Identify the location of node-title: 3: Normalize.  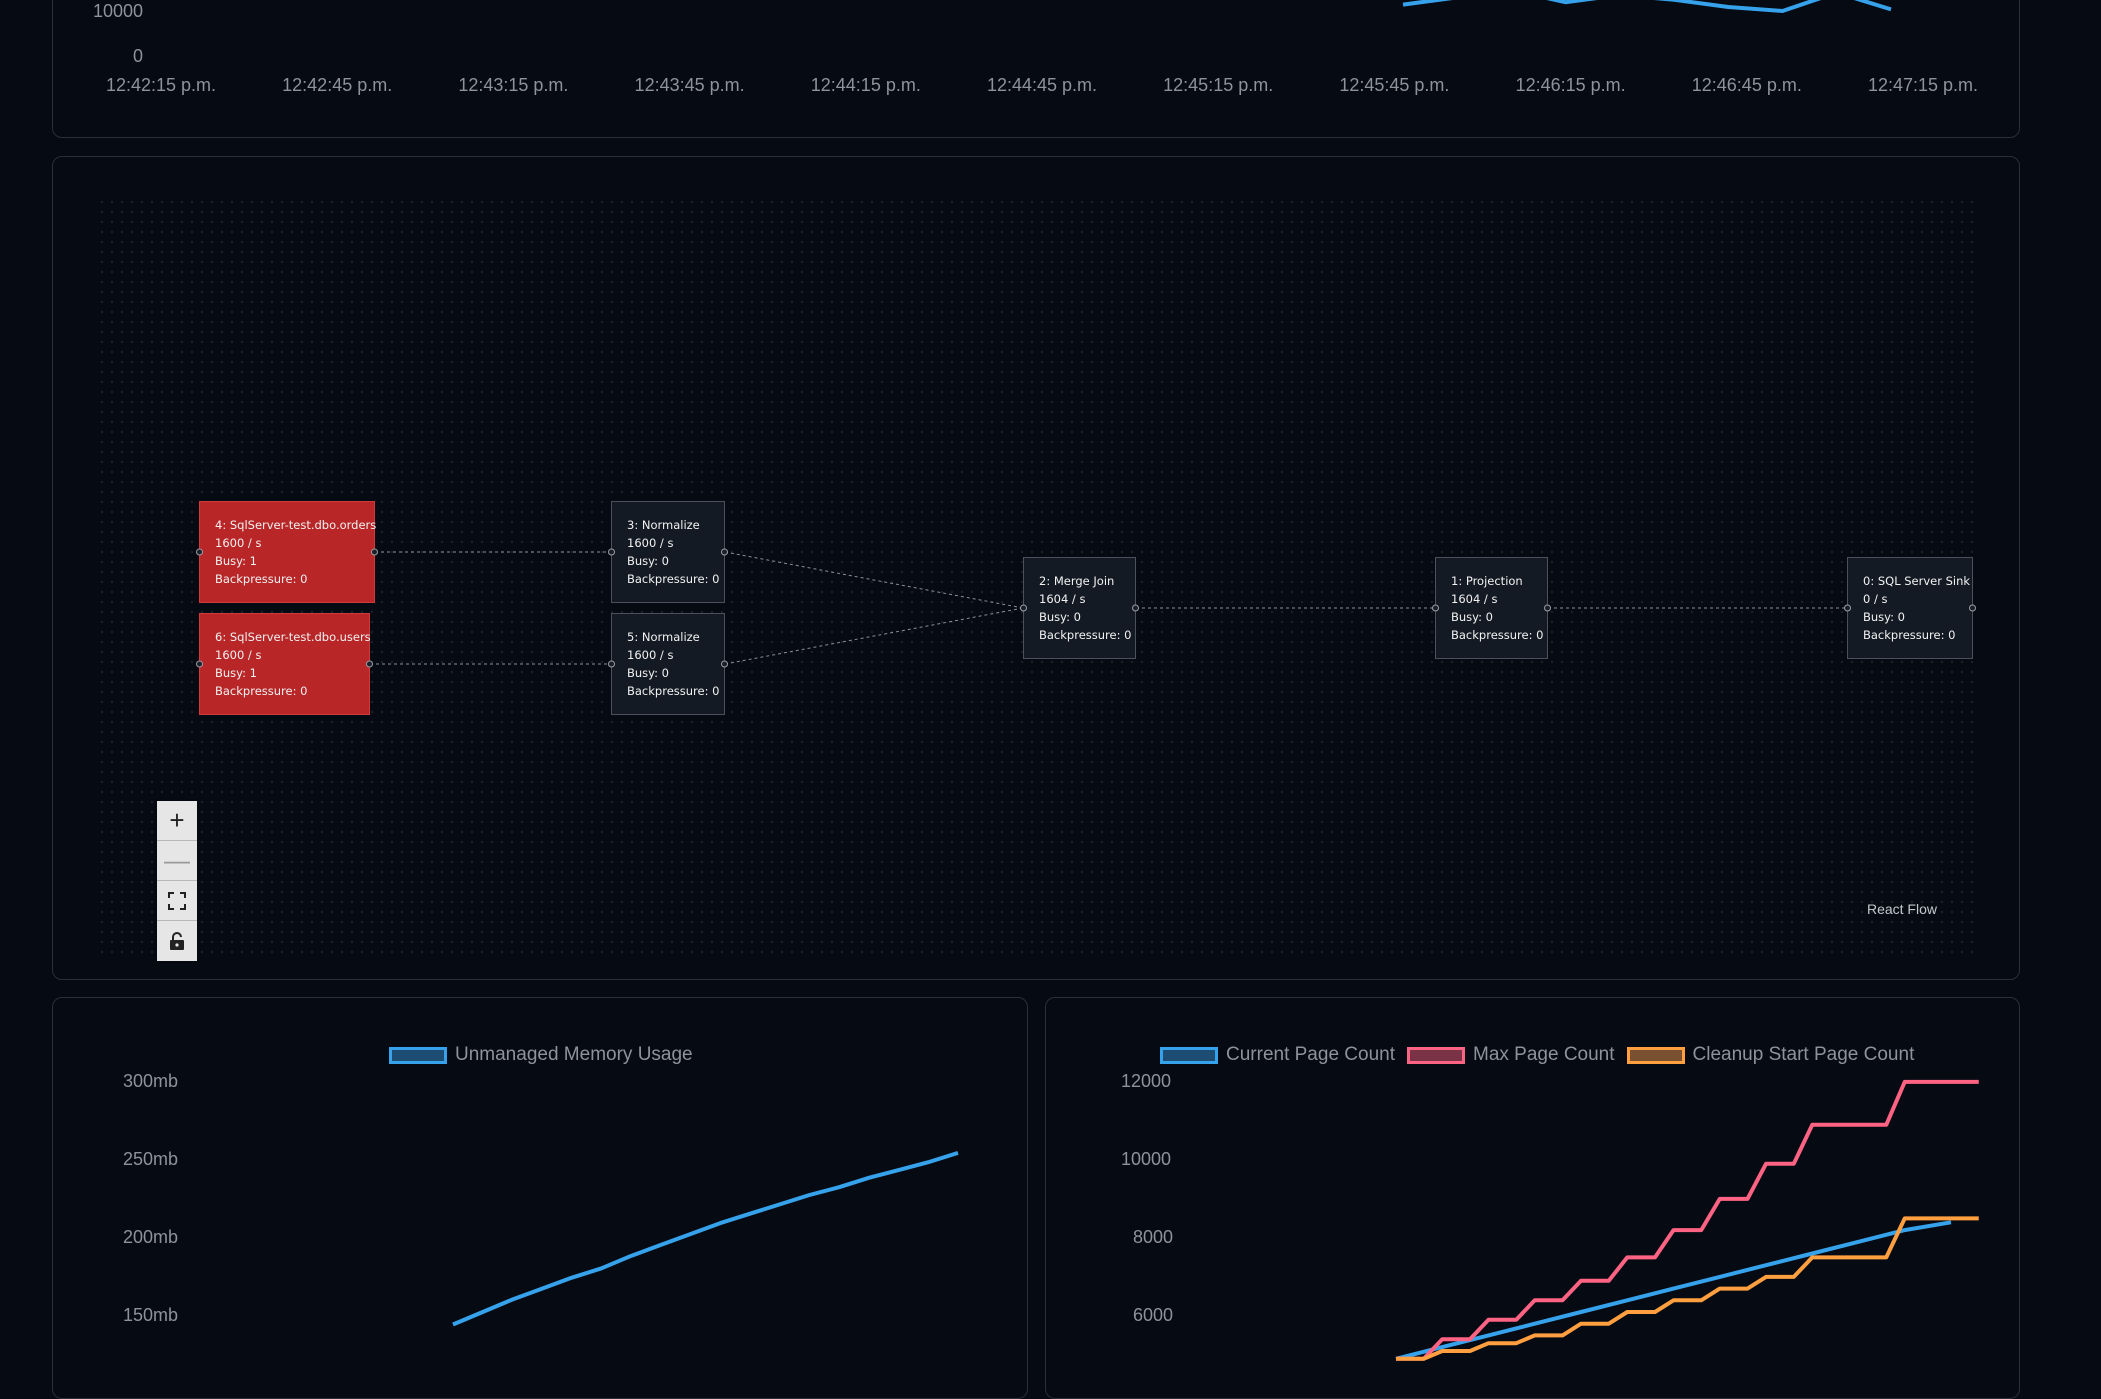
(663, 525).